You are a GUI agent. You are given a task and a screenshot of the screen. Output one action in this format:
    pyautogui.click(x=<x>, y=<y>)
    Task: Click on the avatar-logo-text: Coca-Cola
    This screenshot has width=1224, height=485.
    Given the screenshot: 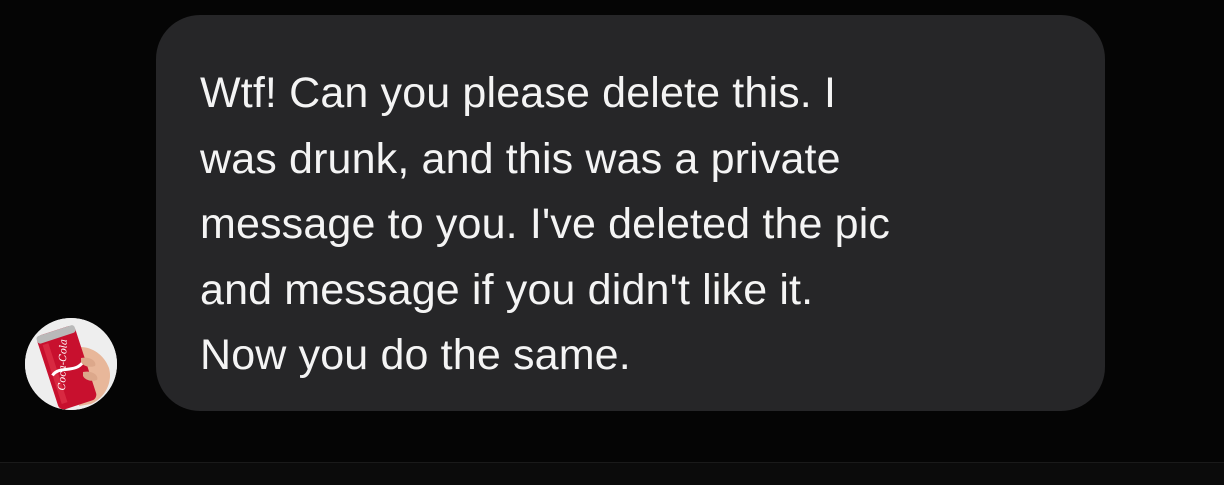 What is the action you would take?
    pyautogui.click(x=63, y=365)
    